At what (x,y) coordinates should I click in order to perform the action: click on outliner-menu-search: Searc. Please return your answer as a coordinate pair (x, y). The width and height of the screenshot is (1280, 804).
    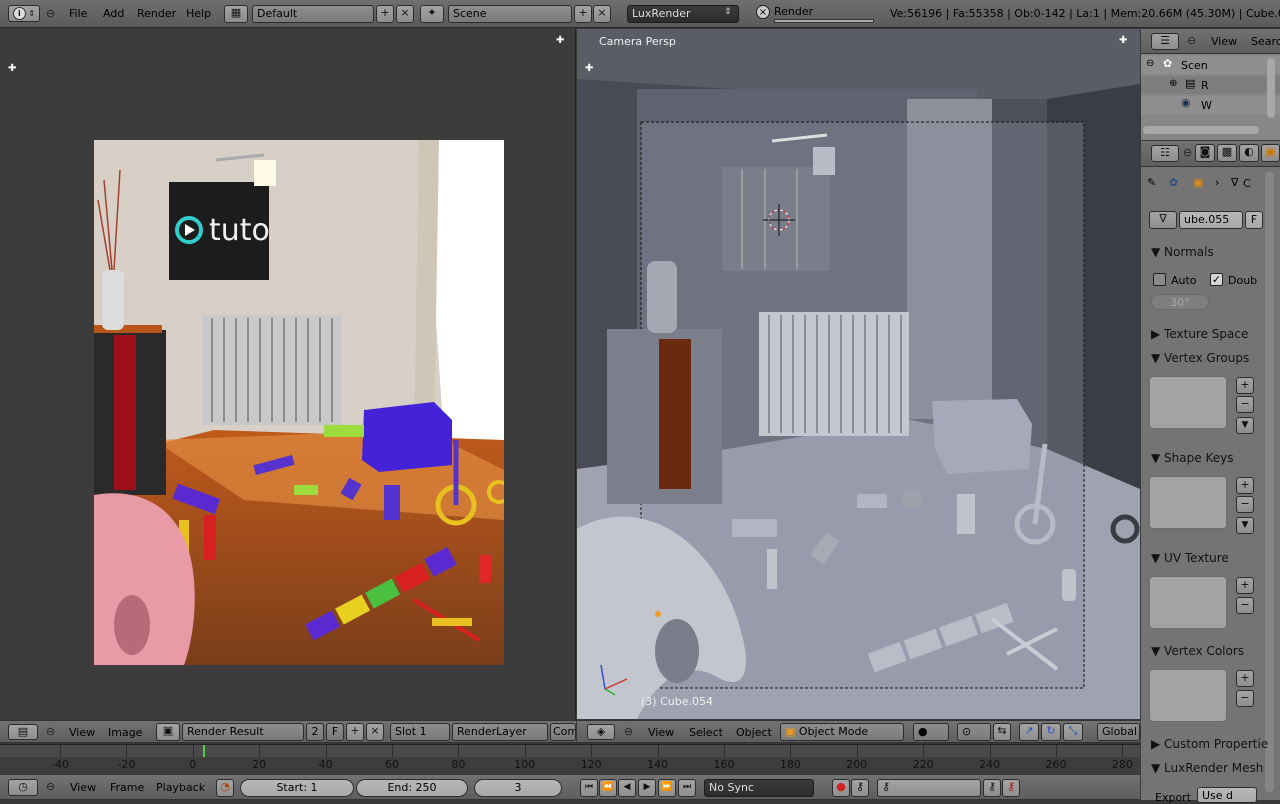
    Looking at the image, I should click on (1265, 42).